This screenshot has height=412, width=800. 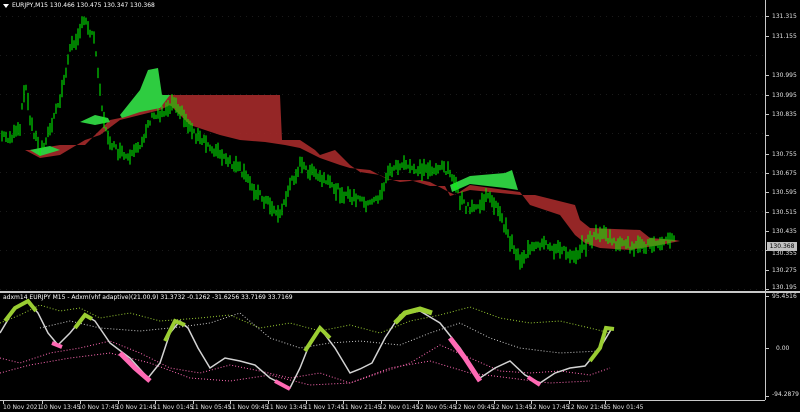 I want to click on price-label: 130.355, so click(x=784, y=253).